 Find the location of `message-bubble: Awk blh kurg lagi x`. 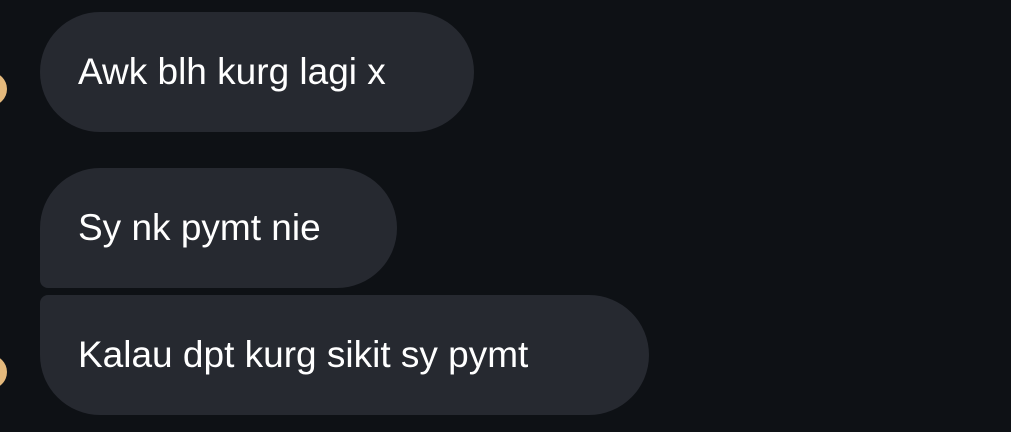

message-bubble: Awk blh kurg lagi x is located at coordinates (257, 72).